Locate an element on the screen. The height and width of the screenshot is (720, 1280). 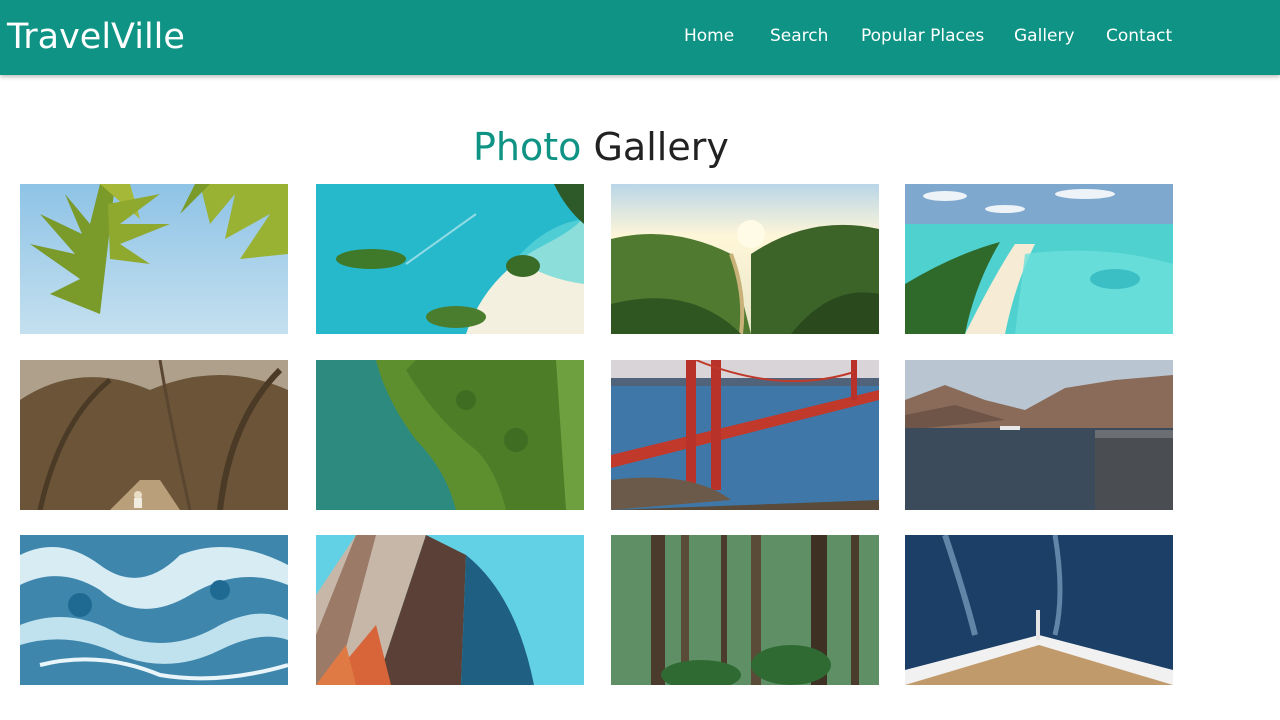
site-logo: TravelVille is located at coordinates (96, 37).